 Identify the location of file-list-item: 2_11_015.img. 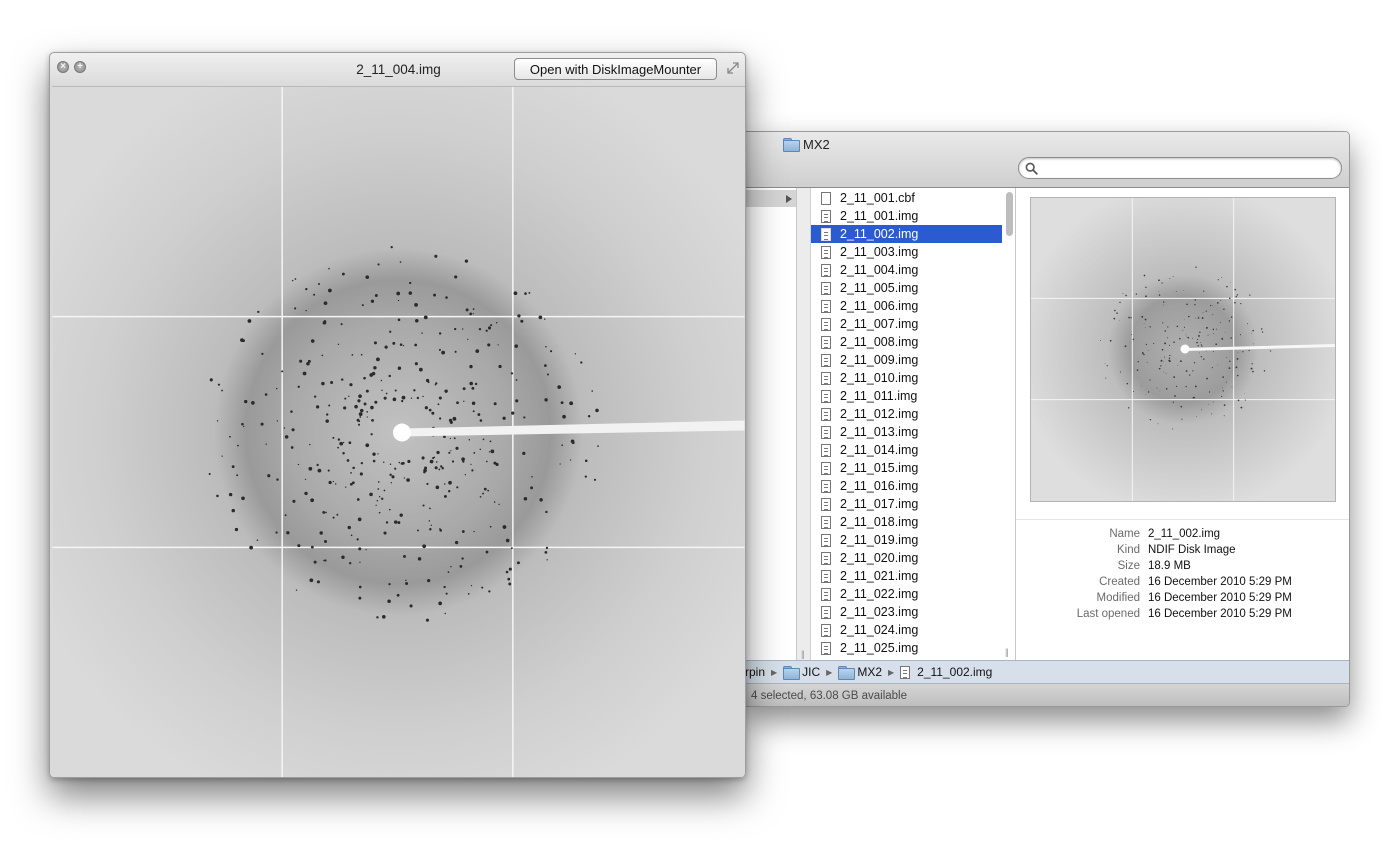
(907, 468).